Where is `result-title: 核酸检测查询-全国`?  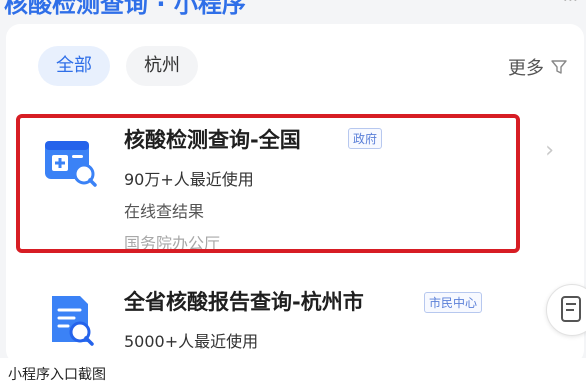 result-title: 核酸检测查询-全国 is located at coordinates (212, 140).